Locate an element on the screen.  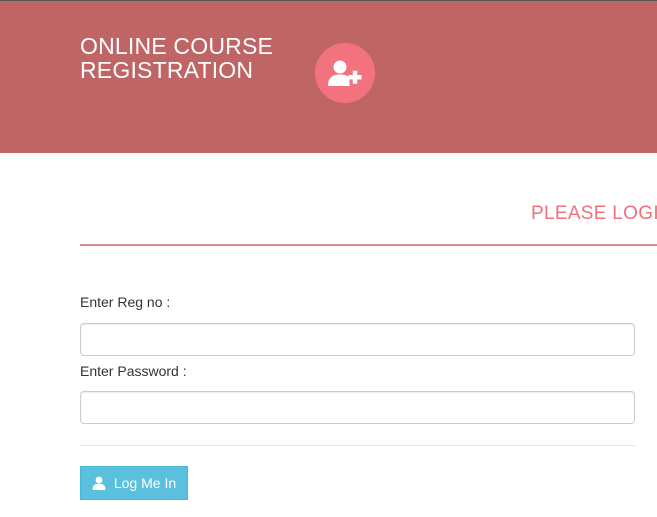
site-title: ONLINE COURSE REGISTRATION is located at coordinates (176, 58).